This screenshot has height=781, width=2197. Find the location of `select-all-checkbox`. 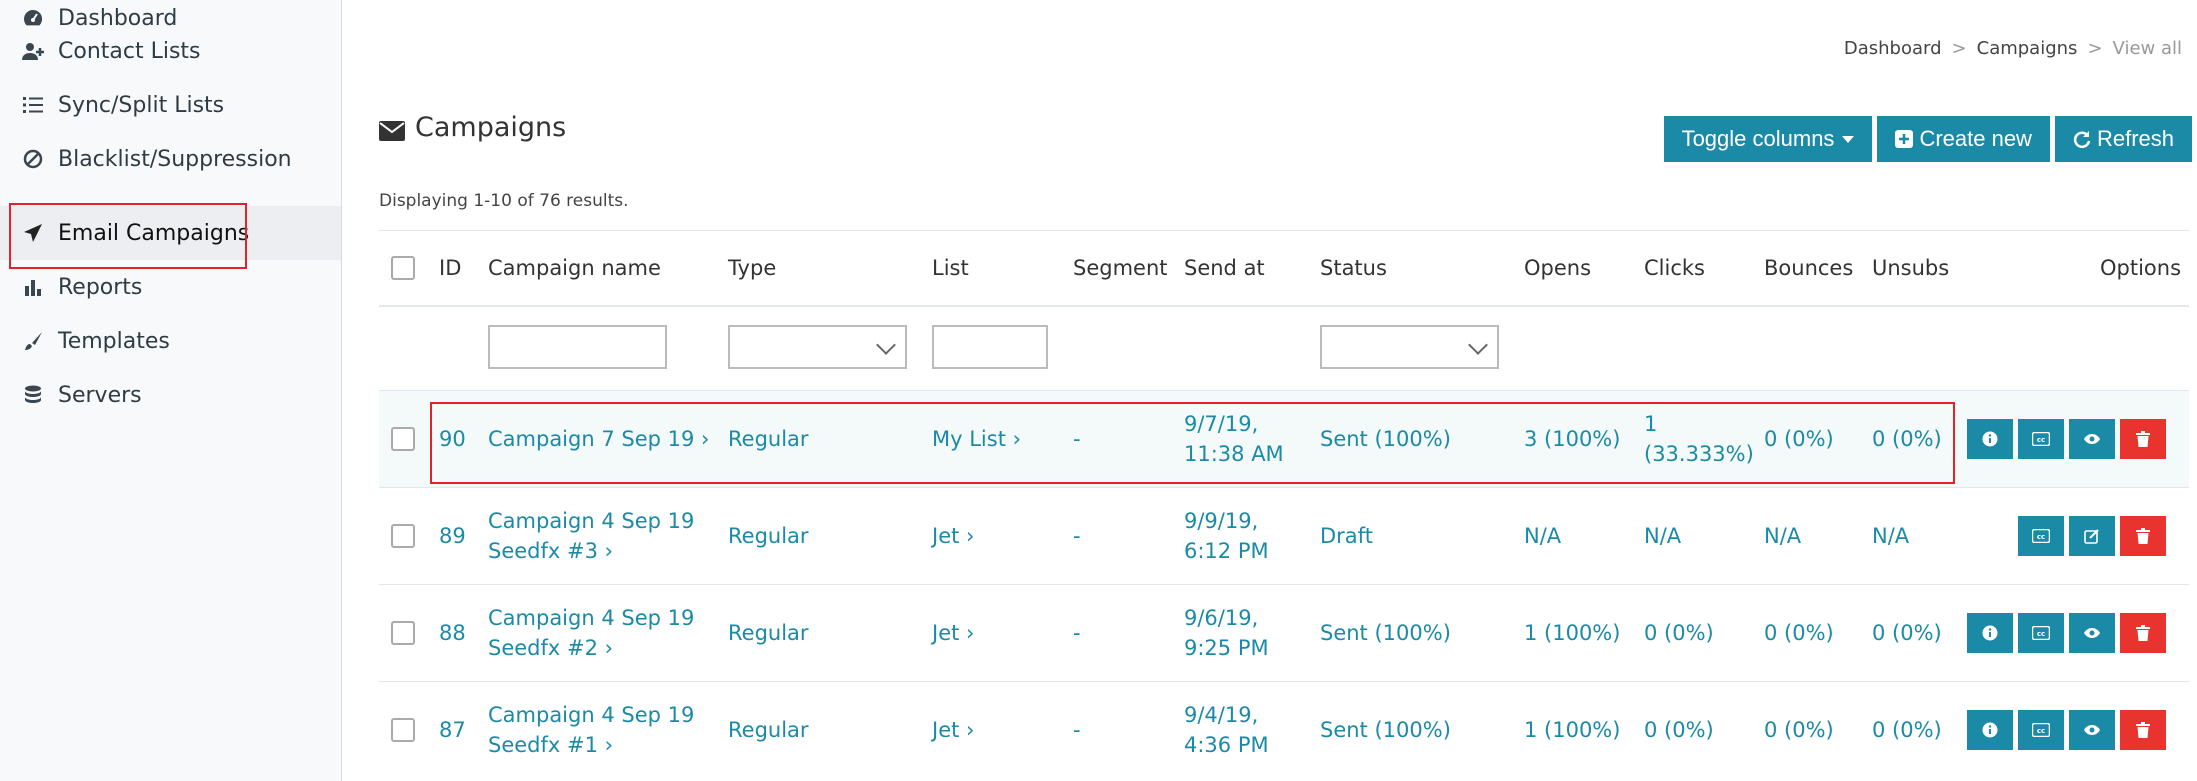

select-all-checkbox is located at coordinates (403, 268).